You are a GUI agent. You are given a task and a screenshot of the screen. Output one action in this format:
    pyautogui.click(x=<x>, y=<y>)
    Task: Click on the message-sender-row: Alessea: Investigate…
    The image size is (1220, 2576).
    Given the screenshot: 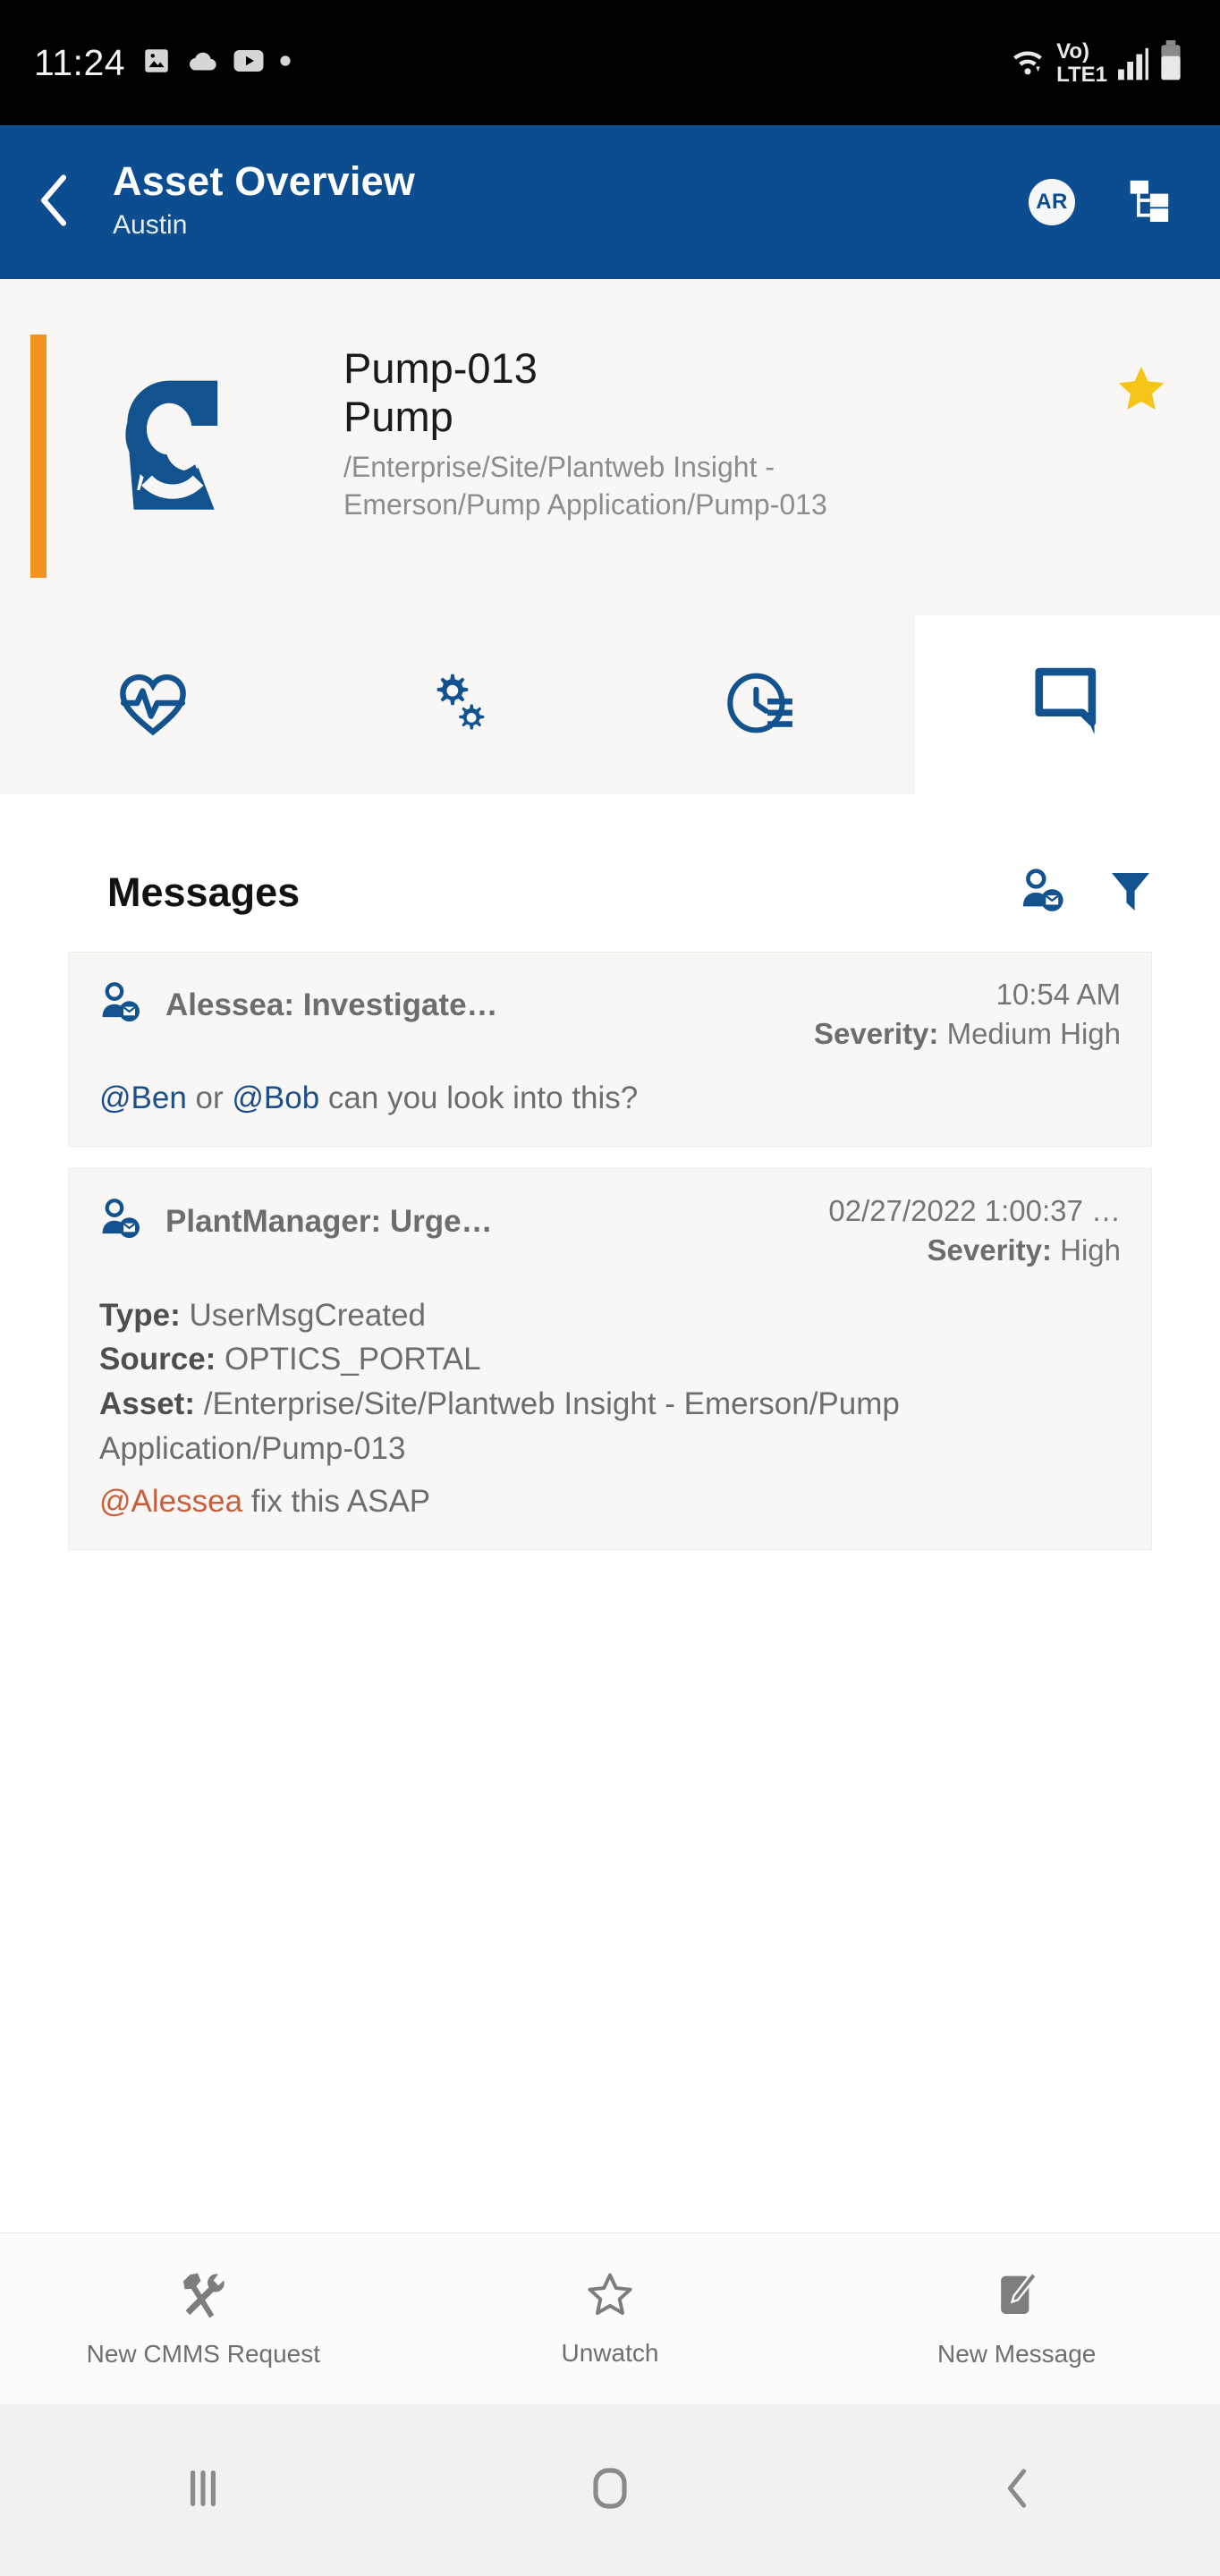 What is the action you would take?
    pyautogui.click(x=298, y=1002)
    